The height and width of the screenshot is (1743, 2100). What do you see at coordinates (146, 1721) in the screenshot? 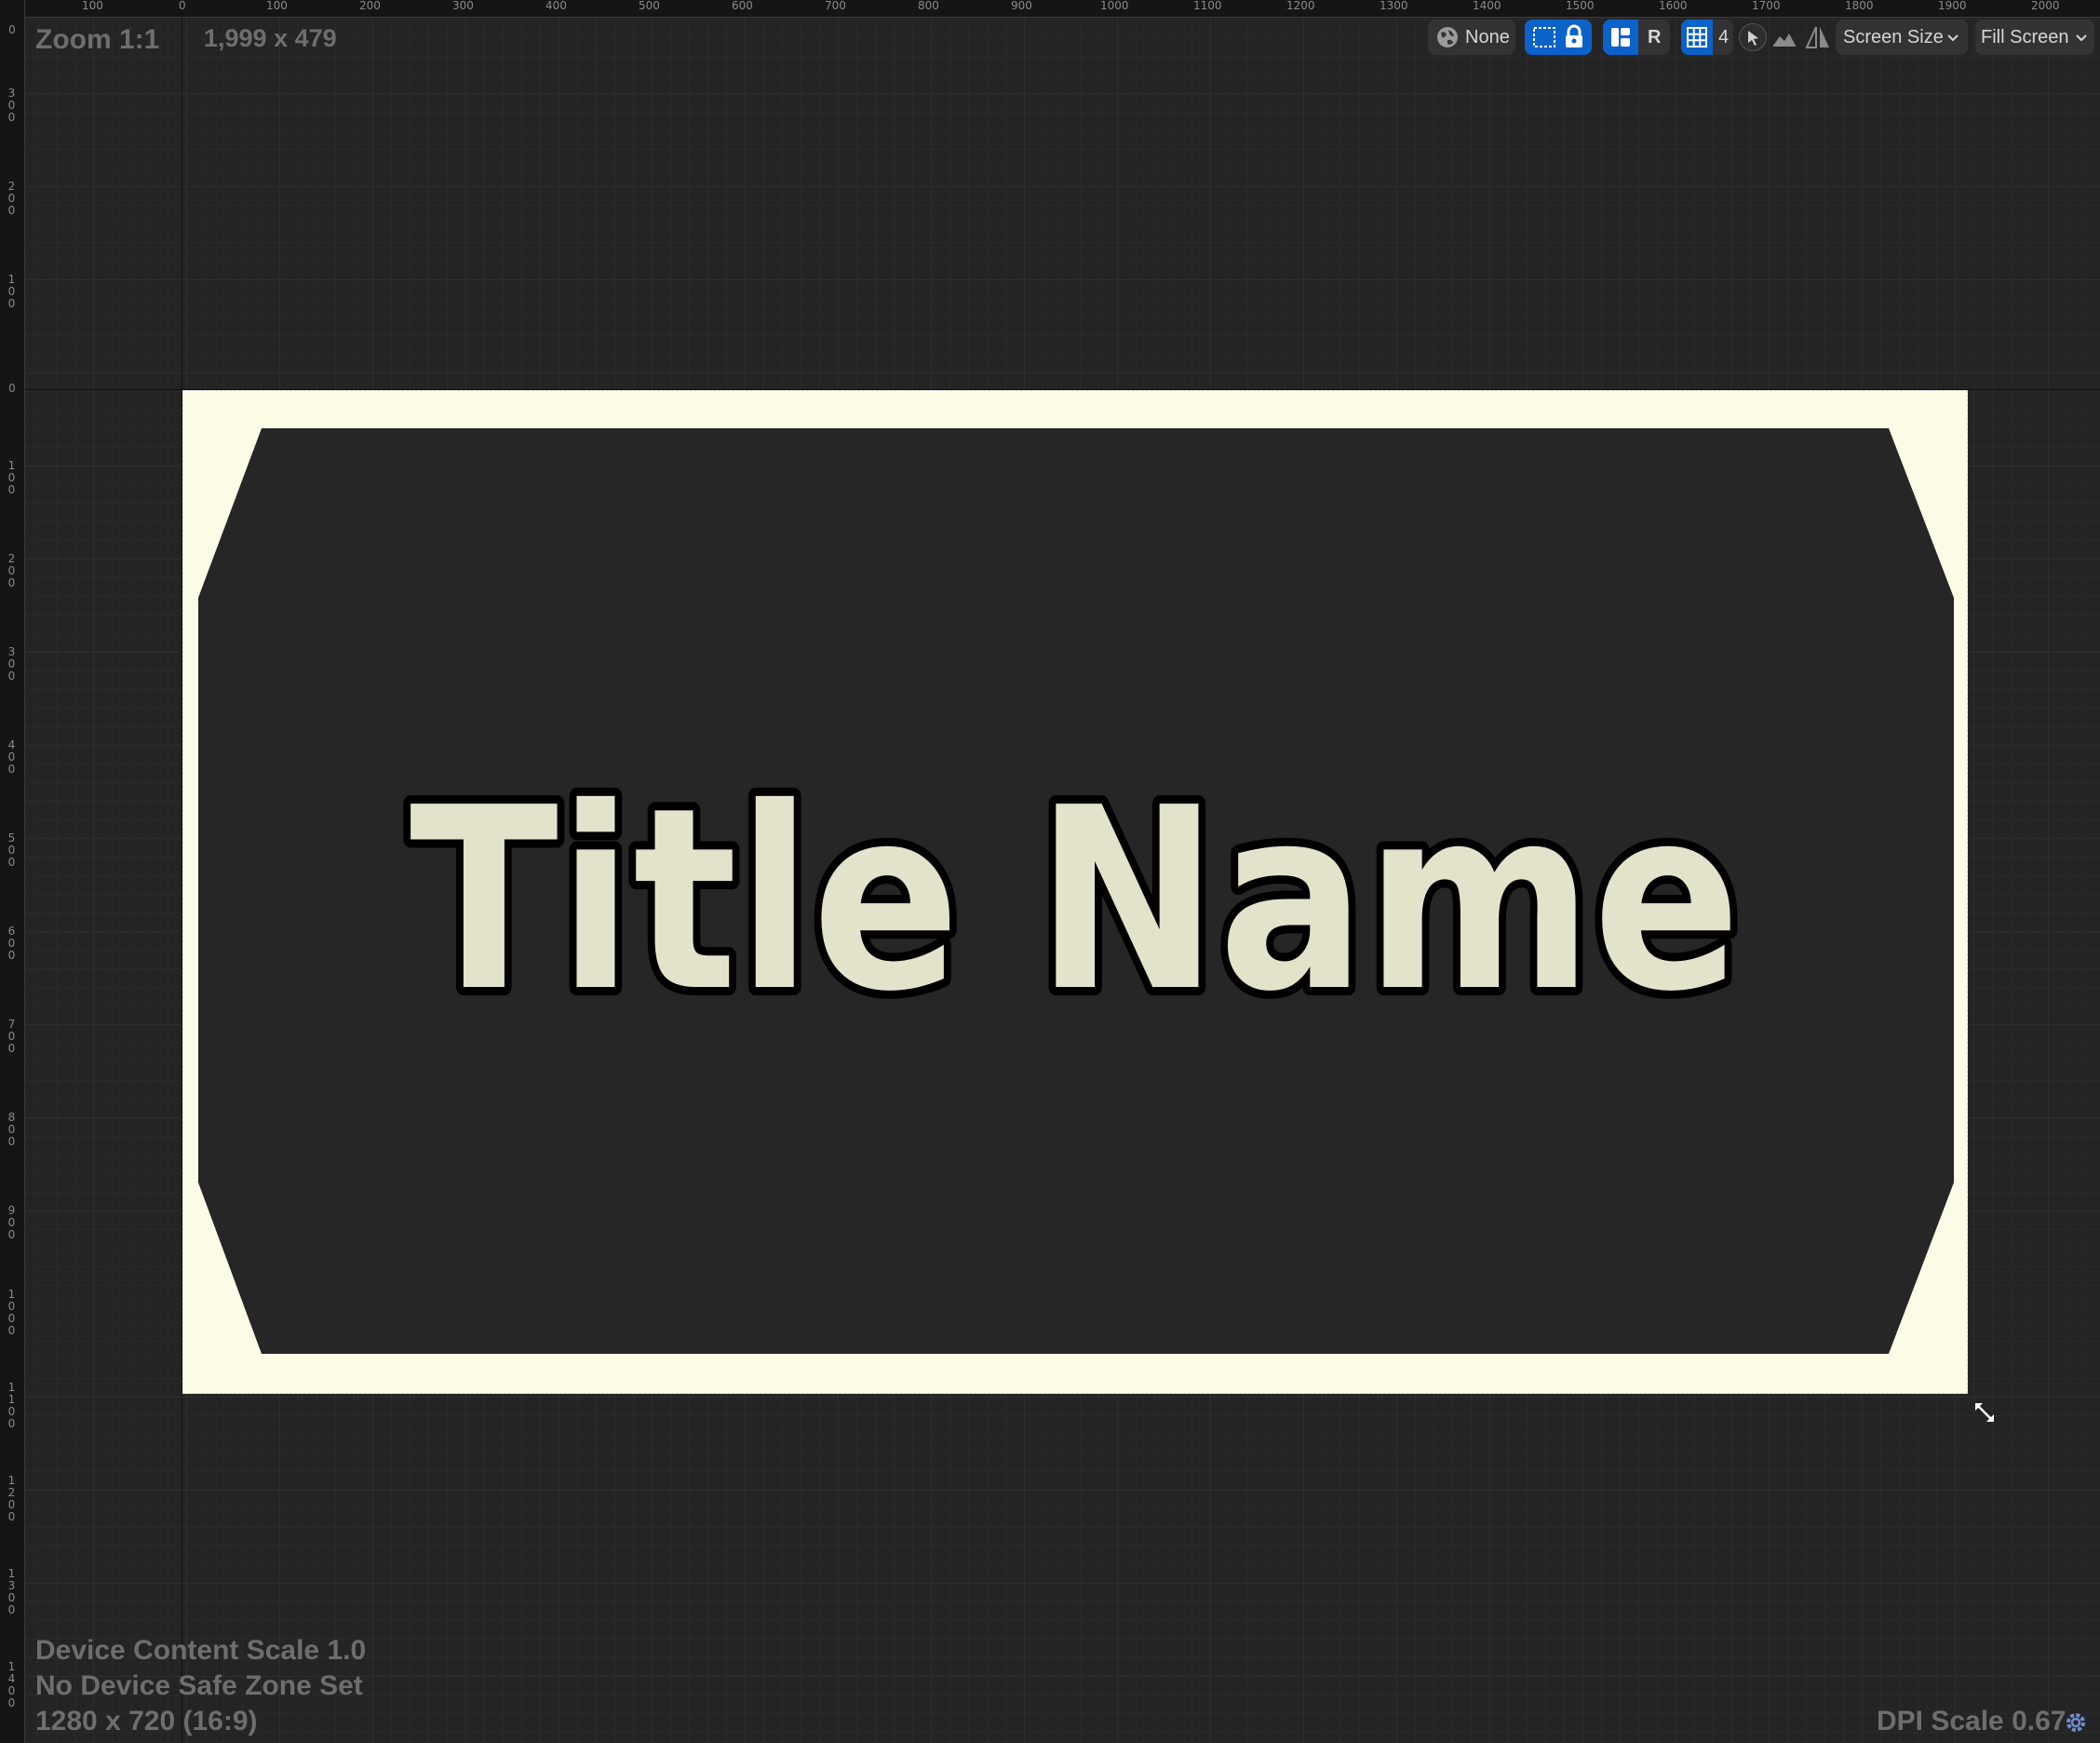
I see `resolution-label: 1280 x 720 (16:9)` at bounding box center [146, 1721].